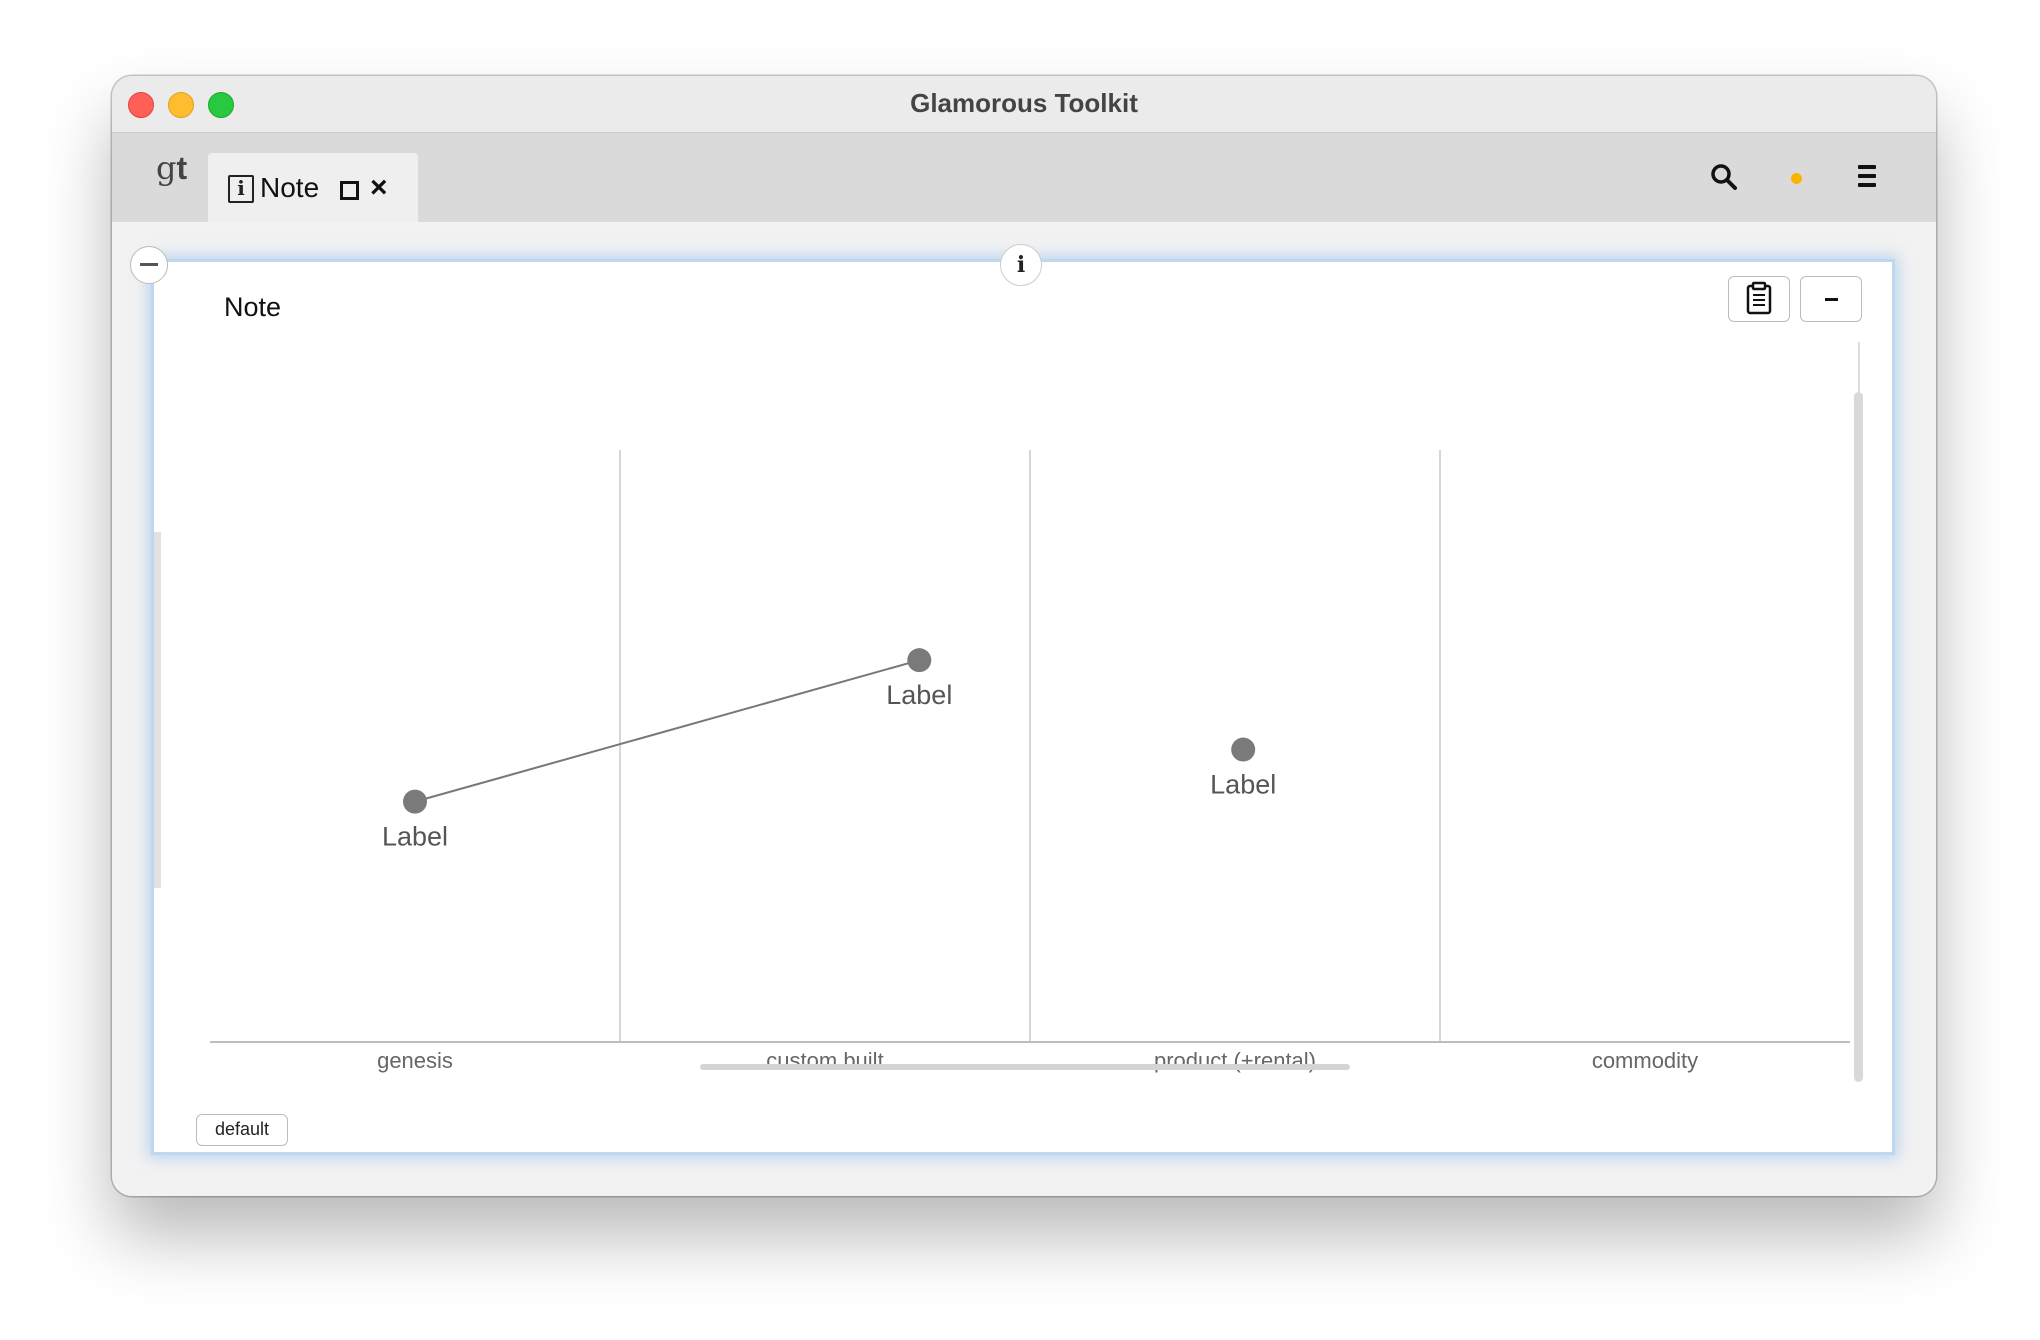 The width and height of the screenshot is (2040, 1340). I want to click on gt-logo-button: gt, so click(171, 168).